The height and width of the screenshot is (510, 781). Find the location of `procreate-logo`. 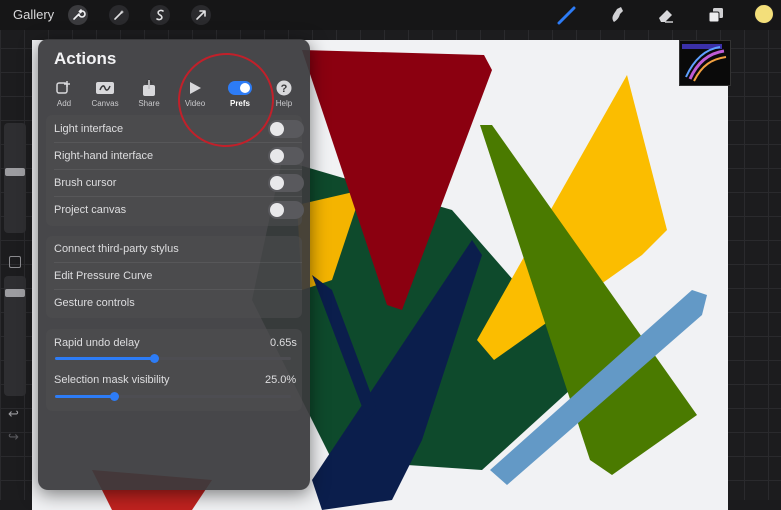

procreate-logo is located at coordinates (706, 64).